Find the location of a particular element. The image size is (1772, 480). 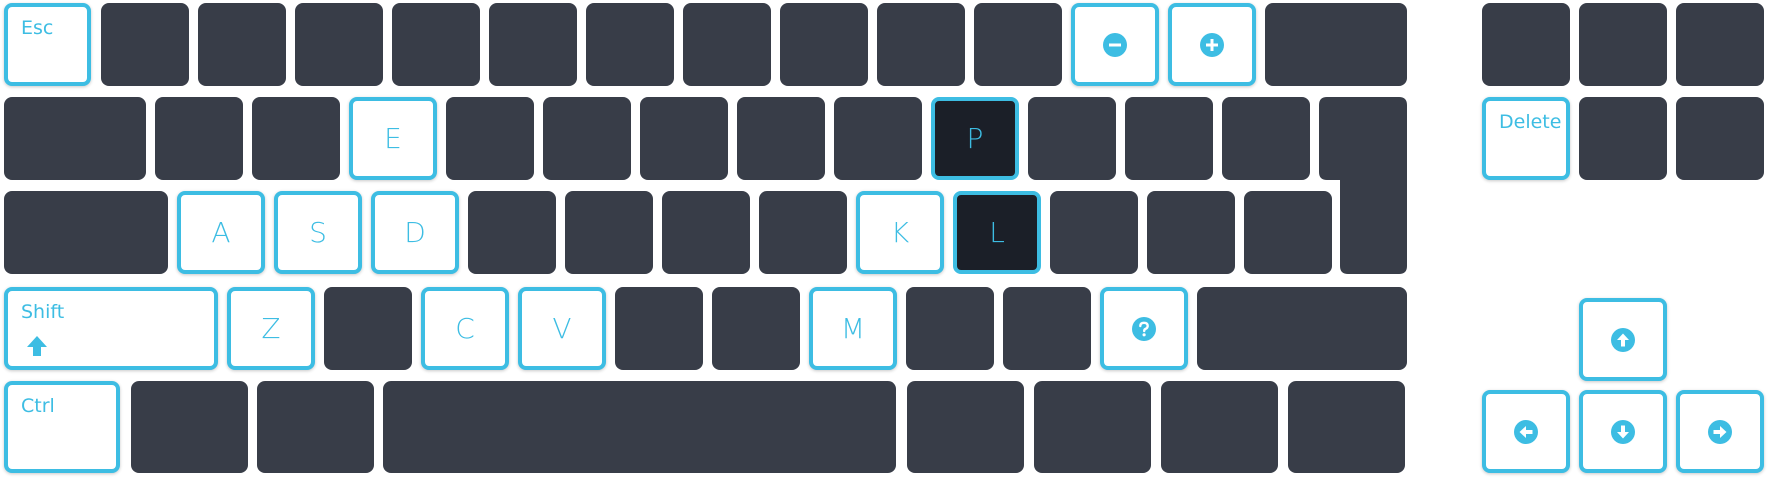

key-c: C is located at coordinates (465, 328).